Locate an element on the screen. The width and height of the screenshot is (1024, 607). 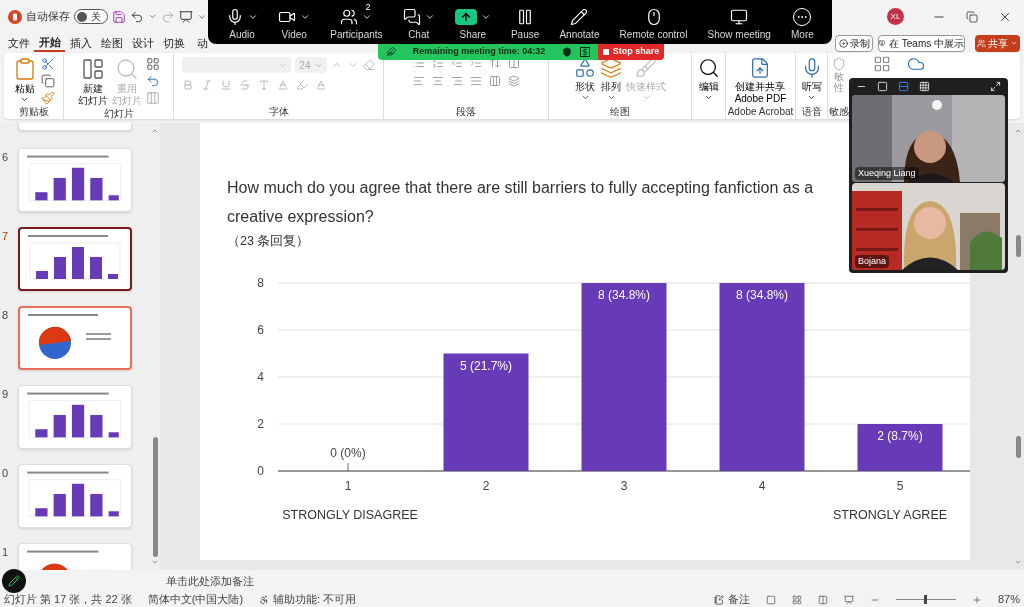
group-label: 剪贴板 is located at coordinates (33, 112).